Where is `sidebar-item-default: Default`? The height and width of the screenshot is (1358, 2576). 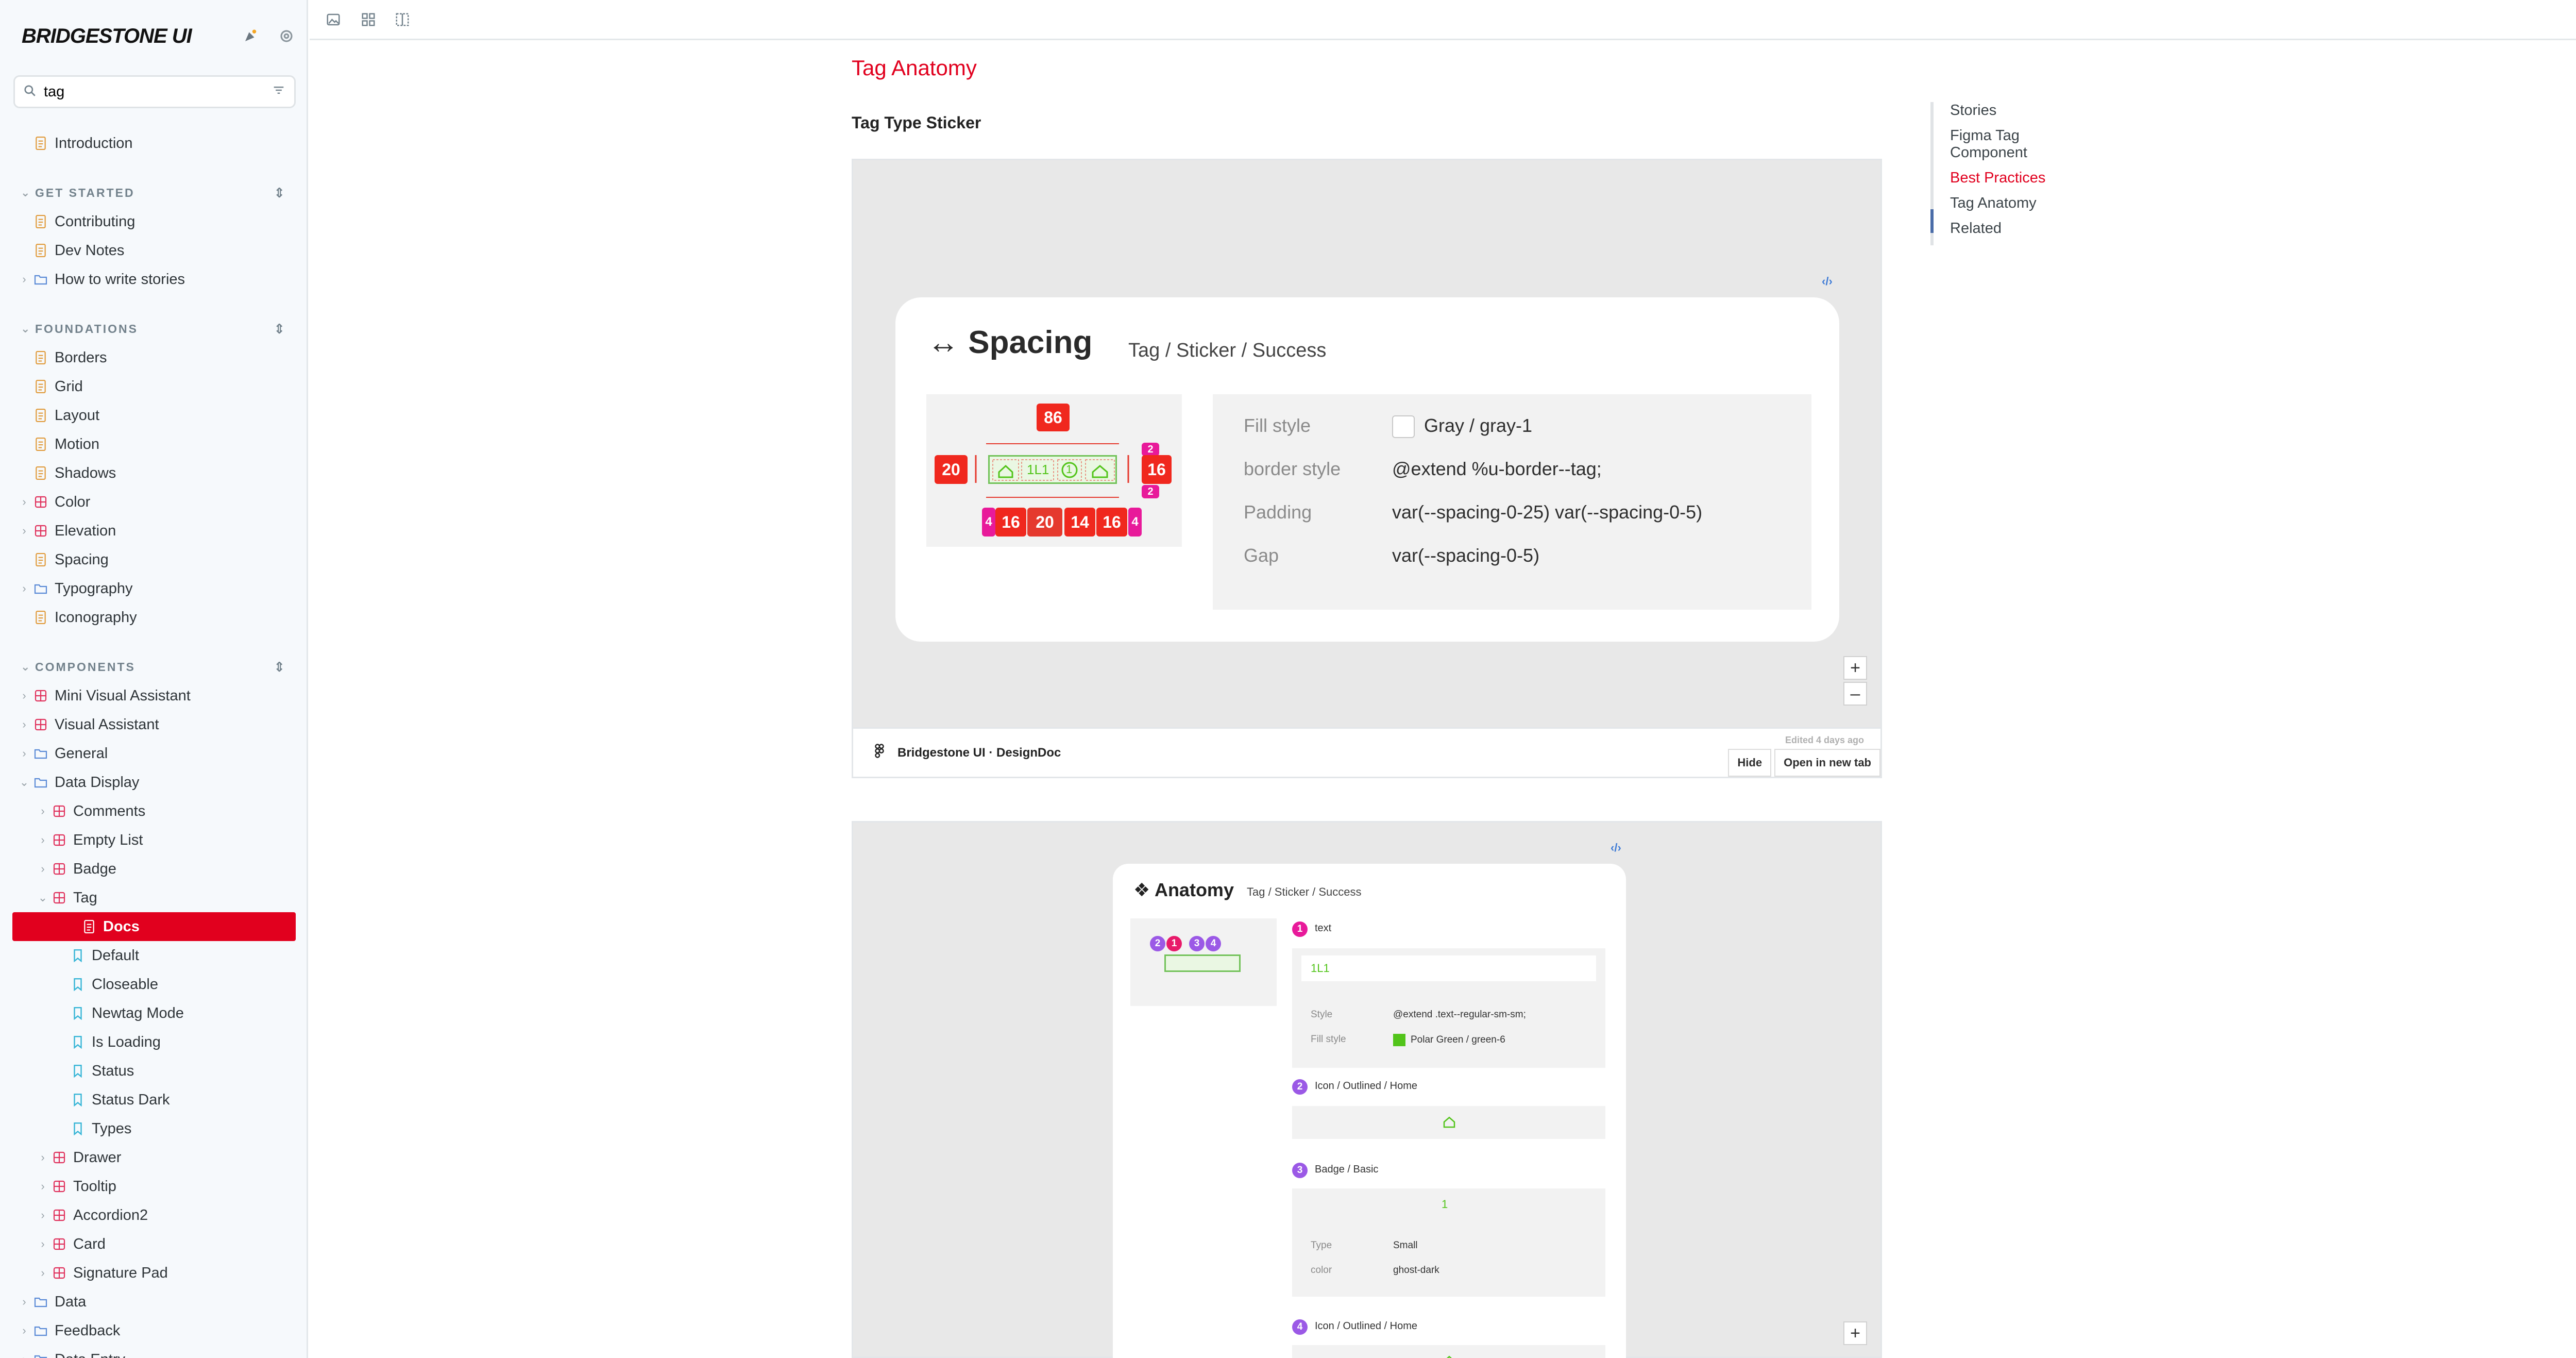 sidebar-item-default: Default is located at coordinates (153, 955).